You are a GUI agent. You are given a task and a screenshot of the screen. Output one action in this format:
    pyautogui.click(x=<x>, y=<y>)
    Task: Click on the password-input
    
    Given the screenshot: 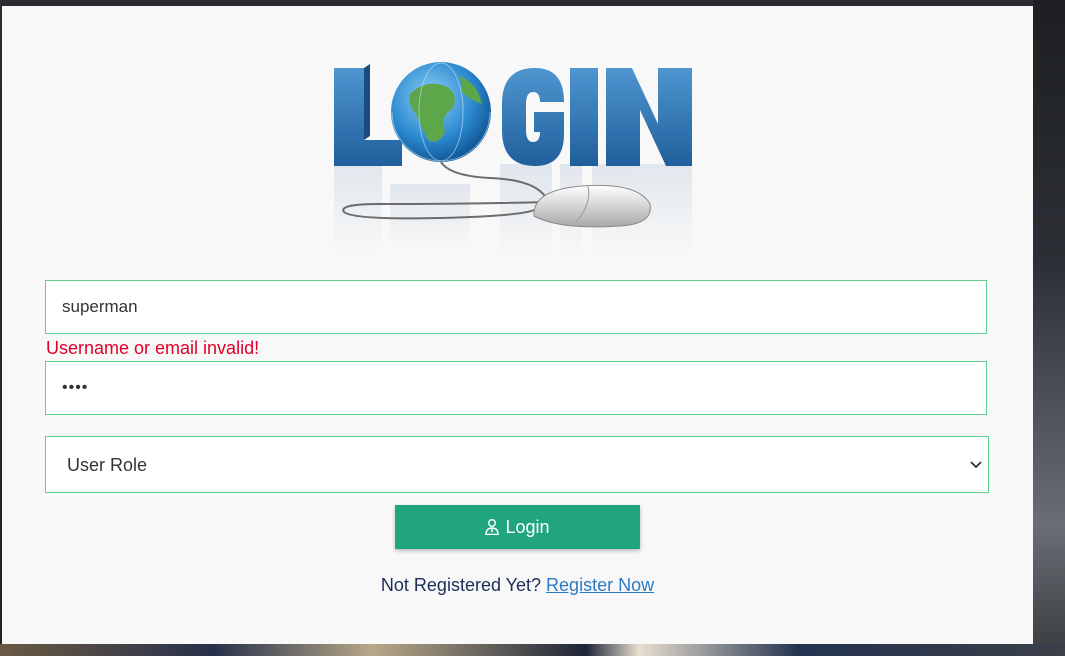 What is the action you would take?
    pyautogui.click(x=516, y=388)
    